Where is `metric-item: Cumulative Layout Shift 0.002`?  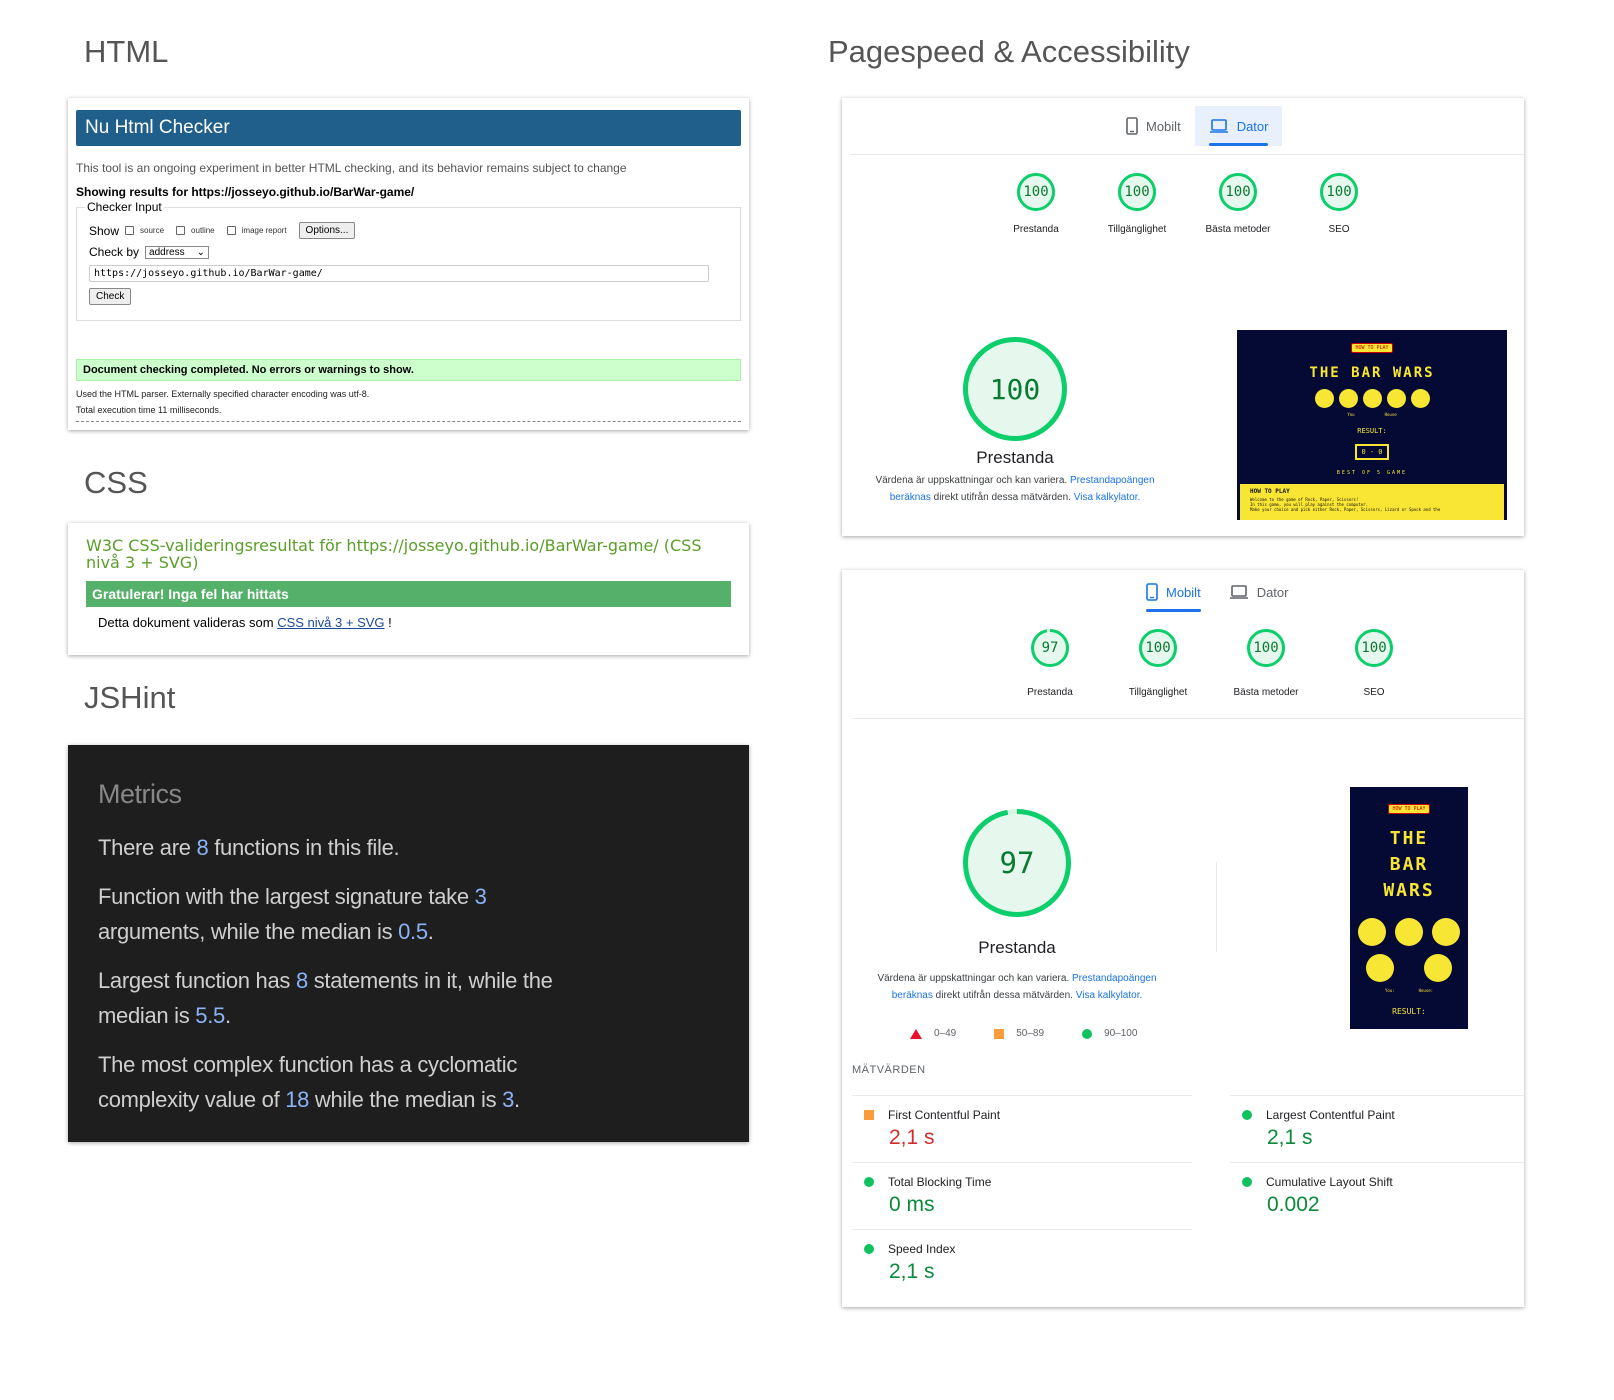 metric-item: Cumulative Layout Shift 0.002 is located at coordinates (1377, 1189).